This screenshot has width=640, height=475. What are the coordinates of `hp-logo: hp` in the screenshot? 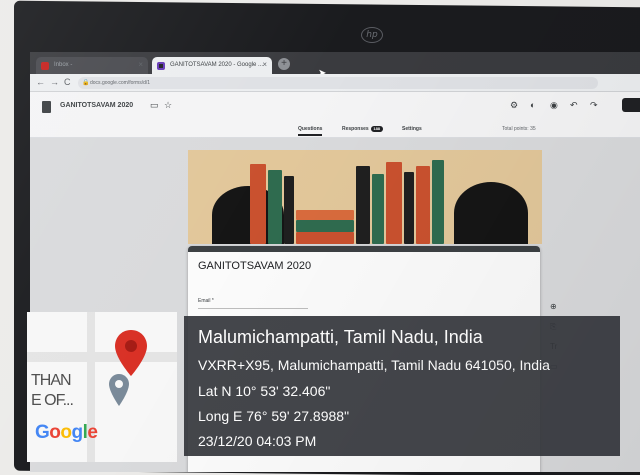 It's located at (372, 35).